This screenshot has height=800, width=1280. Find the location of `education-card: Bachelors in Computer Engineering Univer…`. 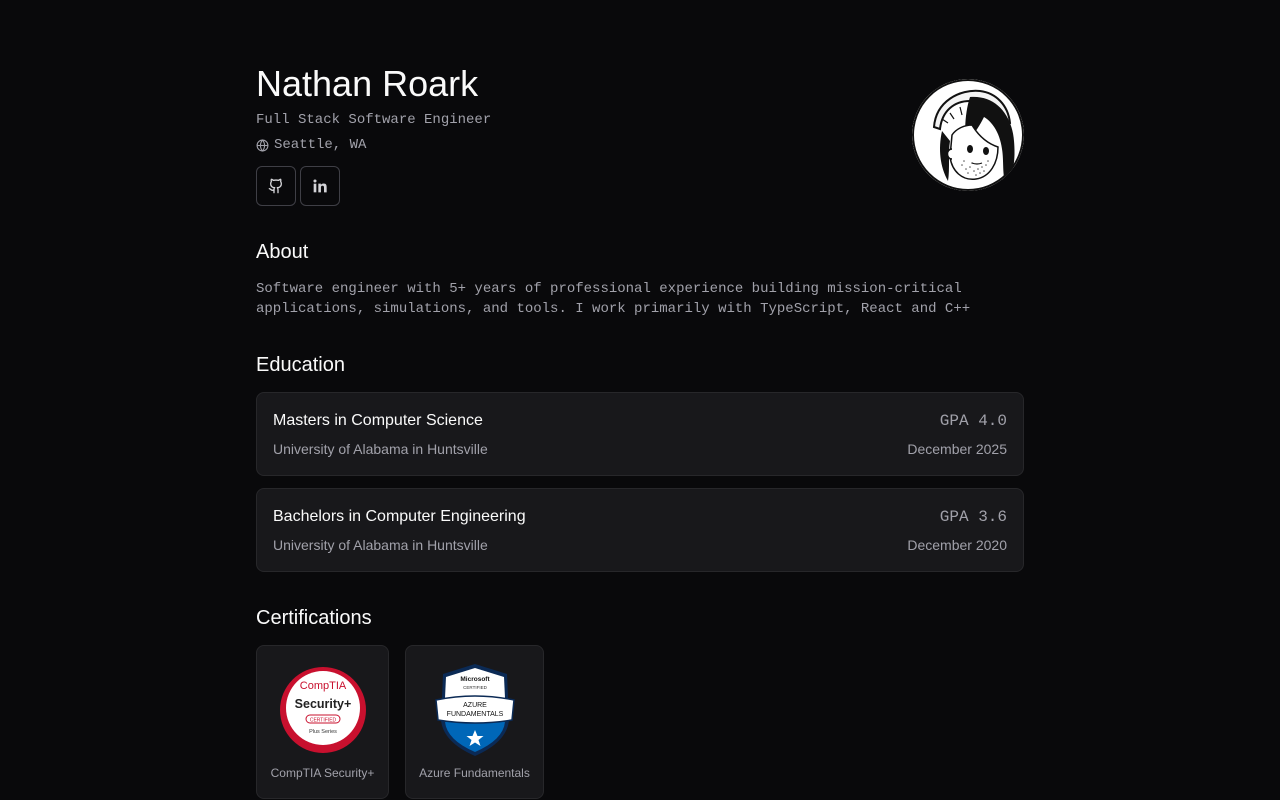

education-card: Bachelors in Computer Engineering Univer… is located at coordinates (640, 530).